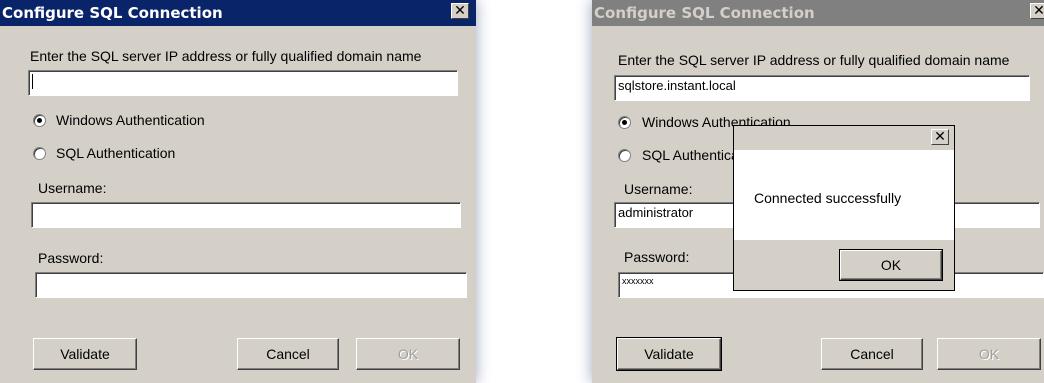  Describe the element at coordinates (72, 188) in the screenshot. I see `left-username-label: Username:` at that location.